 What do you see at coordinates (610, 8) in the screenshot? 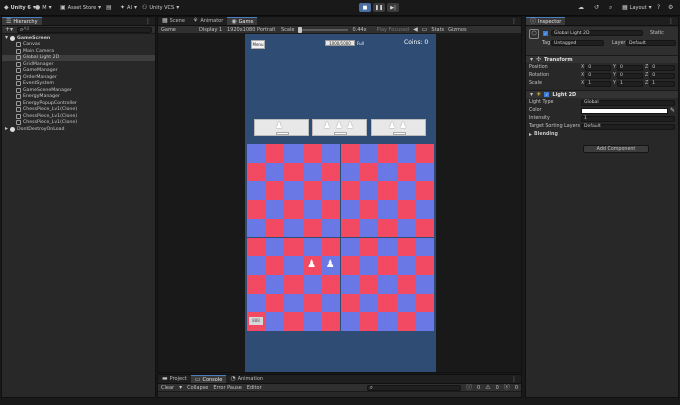
I see `search-button: ⌕` at bounding box center [610, 8].